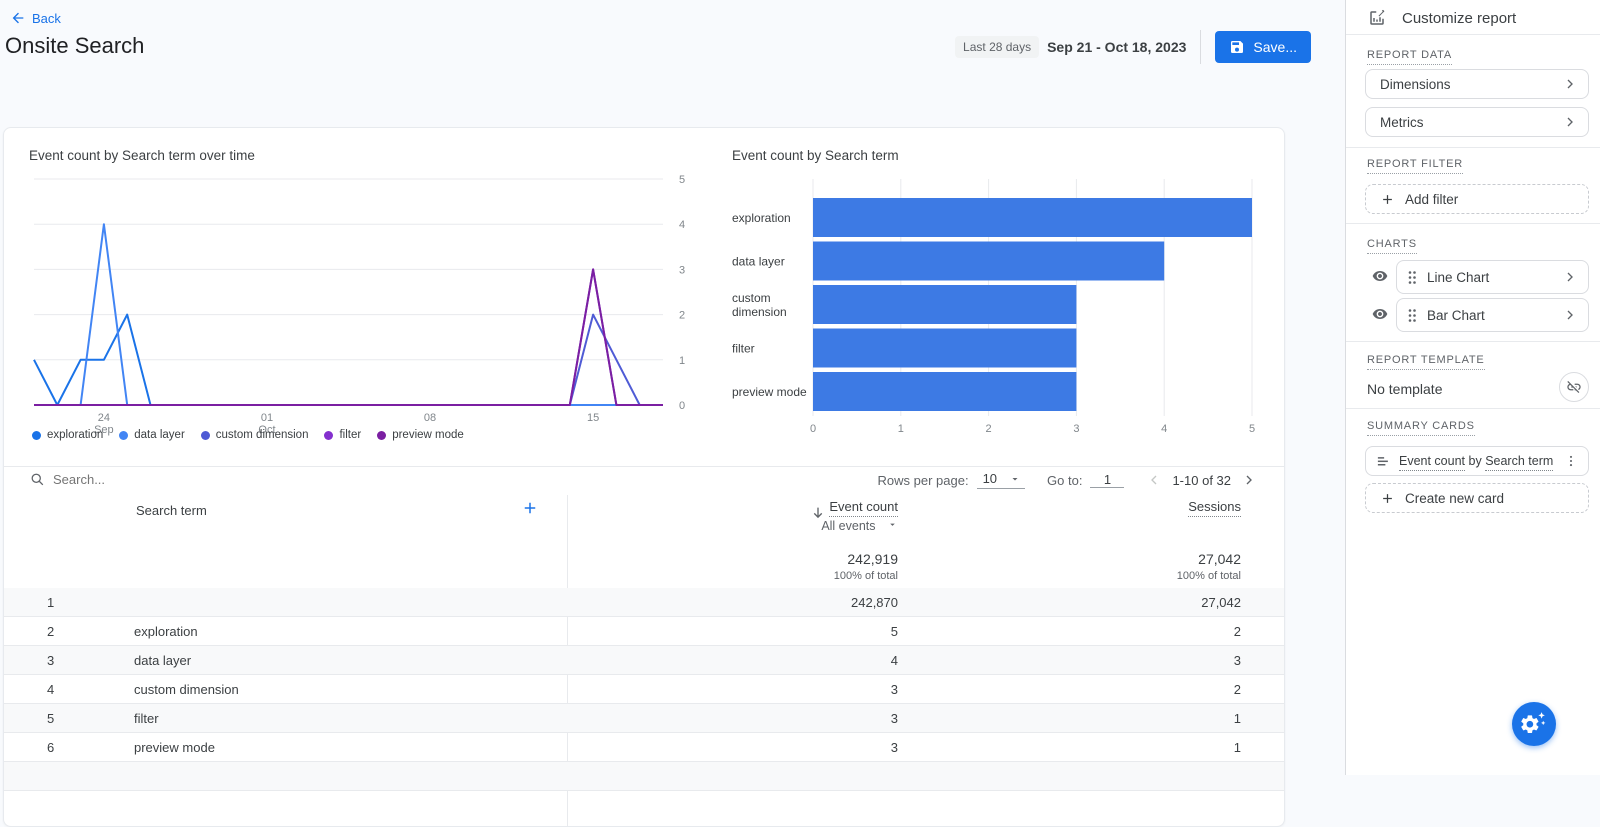 The height and width of the screenshot is (827, 1600). I want to click on row-search-term: data layer, so click(163, 660).